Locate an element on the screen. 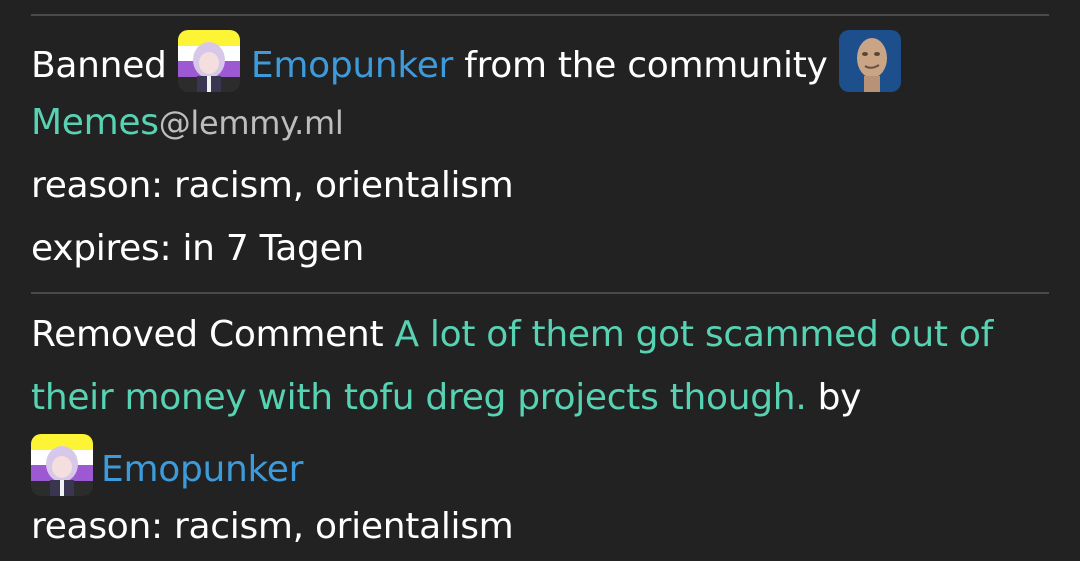  divider-middle is located at coordinates (540, 293).